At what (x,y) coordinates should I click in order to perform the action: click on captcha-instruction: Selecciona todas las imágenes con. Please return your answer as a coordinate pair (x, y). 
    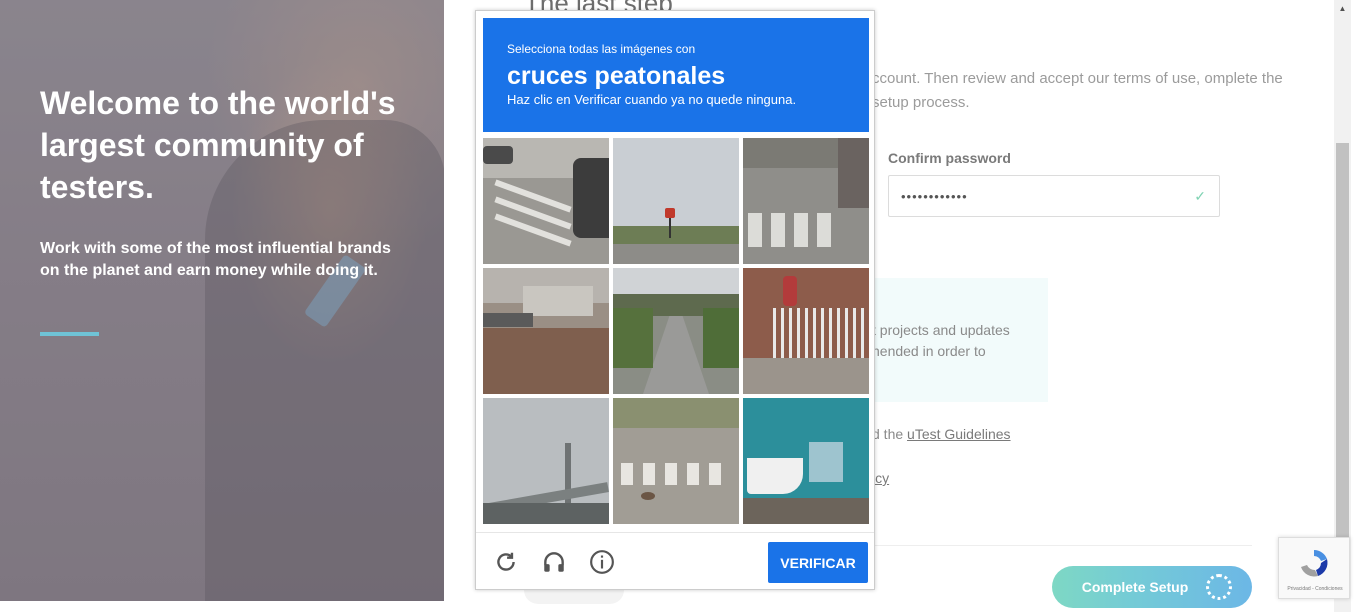
    Looking at the image, I should click on (601, 49).